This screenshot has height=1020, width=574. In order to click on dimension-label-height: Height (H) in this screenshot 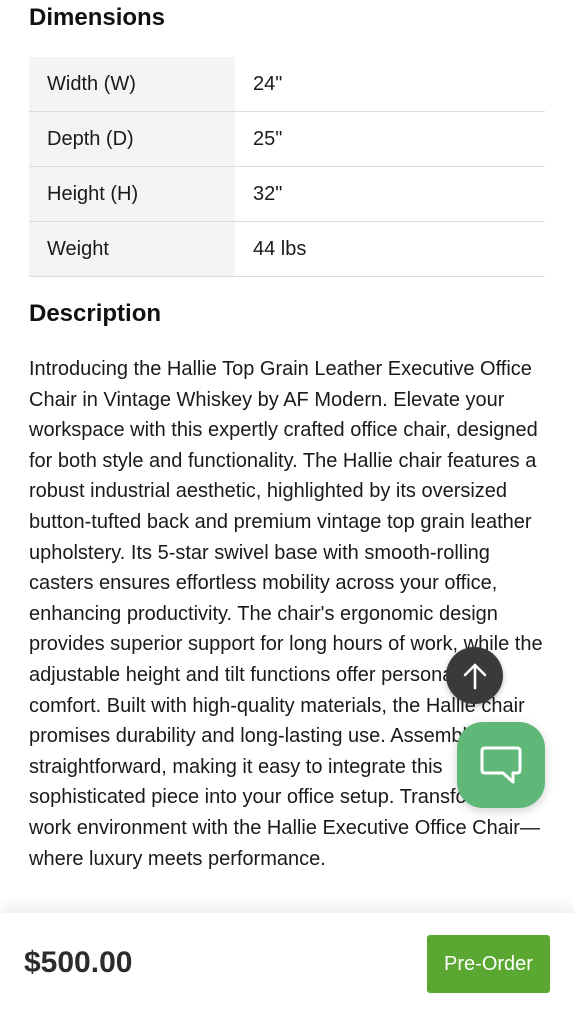, I will do `click(132, 194)`.